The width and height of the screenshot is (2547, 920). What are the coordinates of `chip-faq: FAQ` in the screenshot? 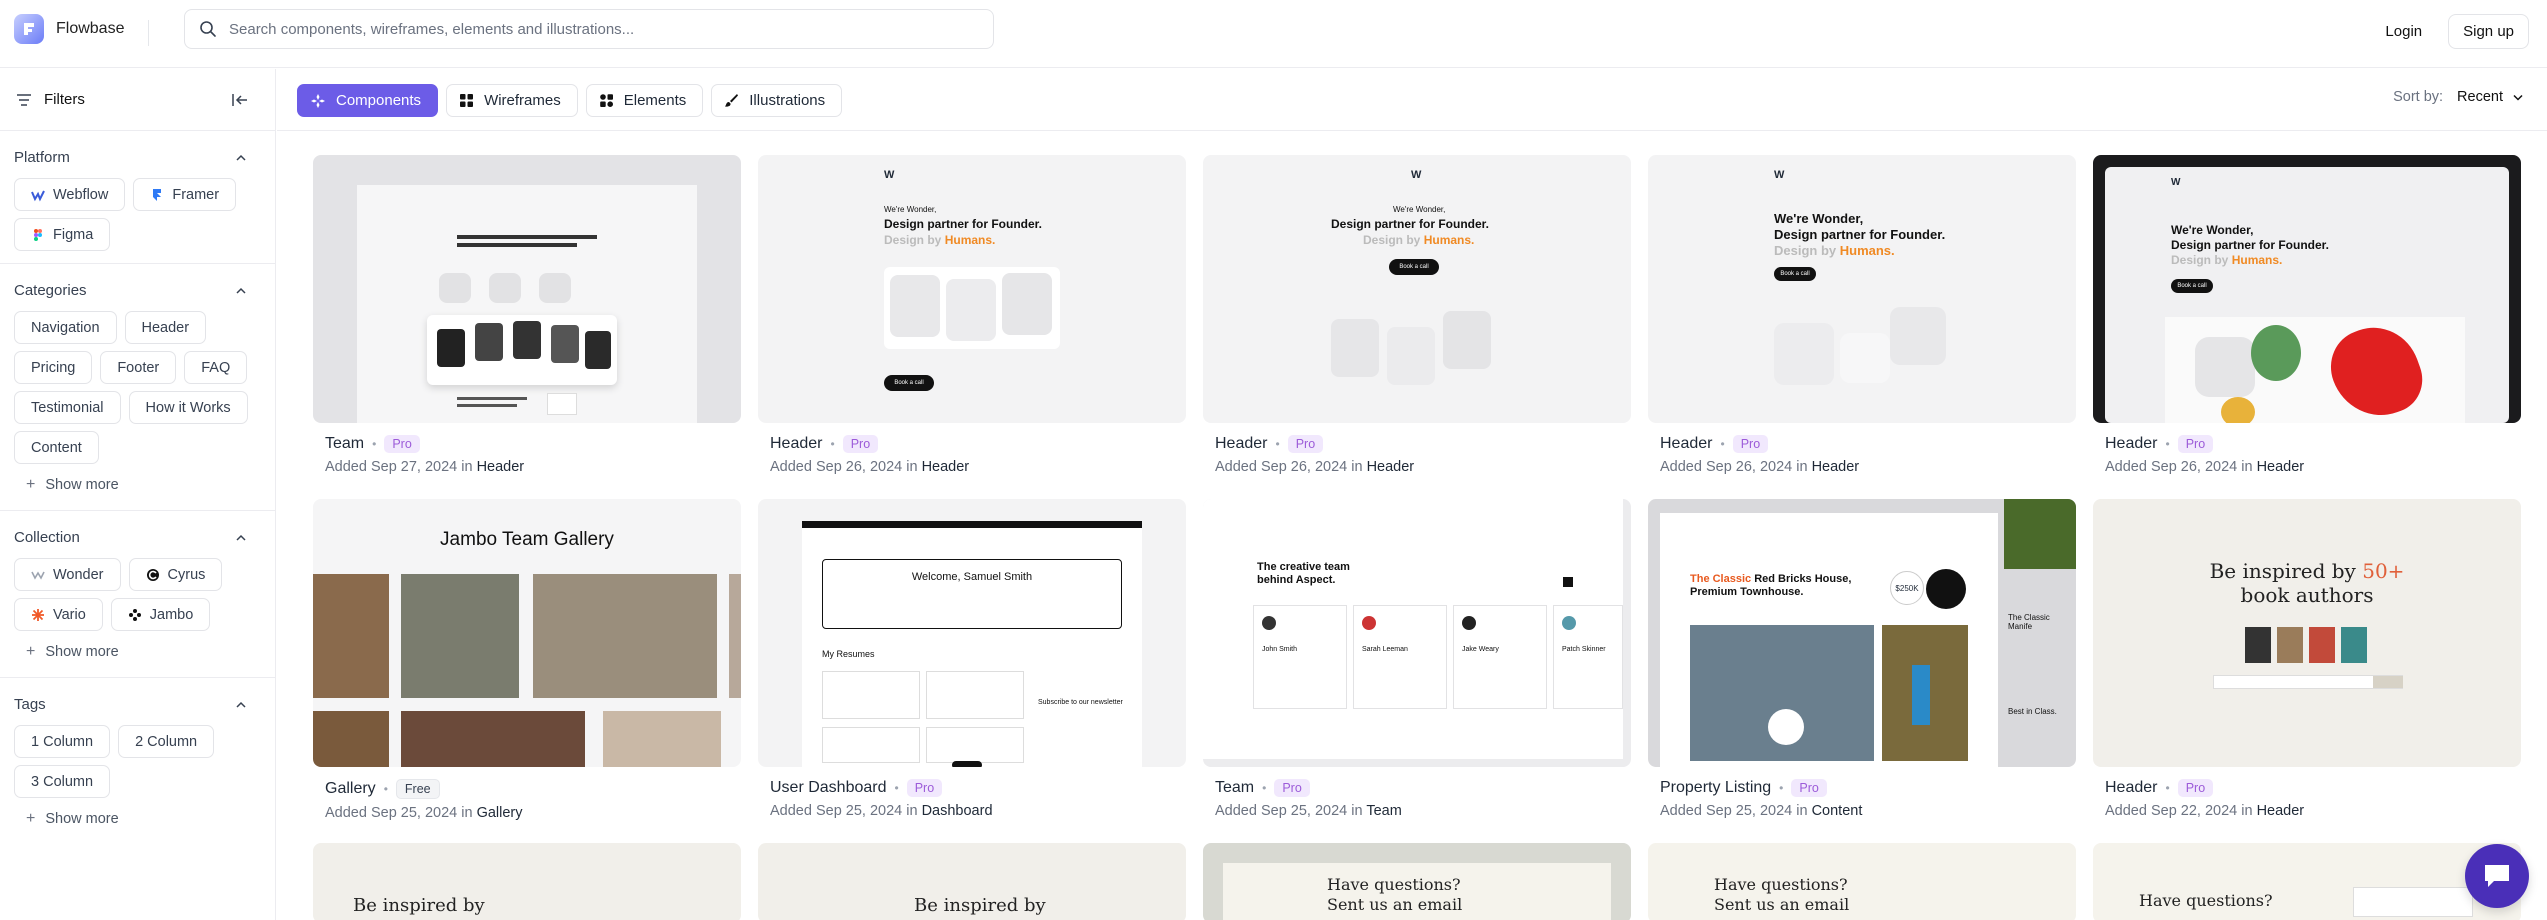 It's located at (216, 367).